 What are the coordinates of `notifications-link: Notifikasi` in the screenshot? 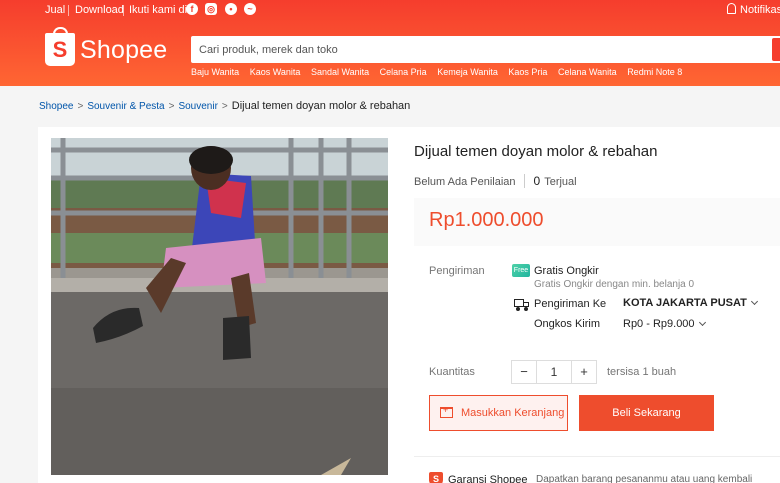 It's located at (753, 9).